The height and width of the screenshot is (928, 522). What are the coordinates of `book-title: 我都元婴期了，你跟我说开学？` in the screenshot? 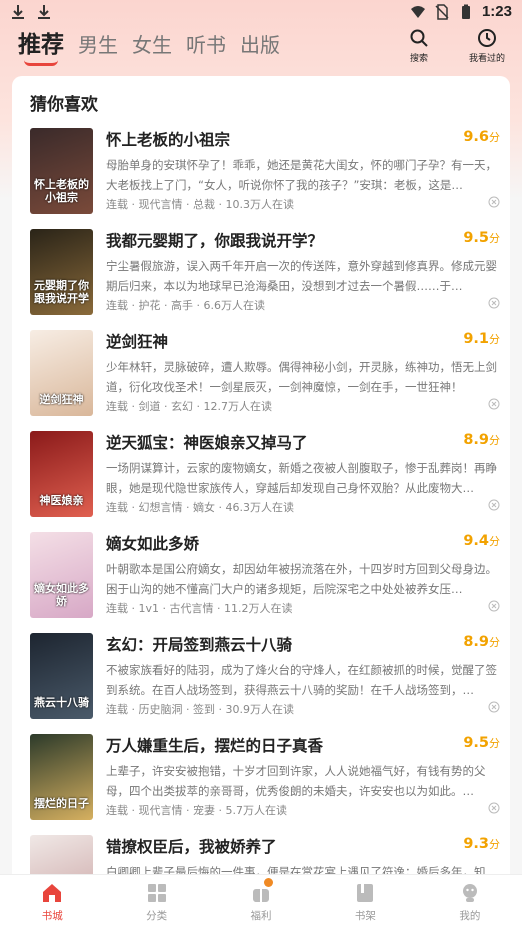 It's located at (214, 240).